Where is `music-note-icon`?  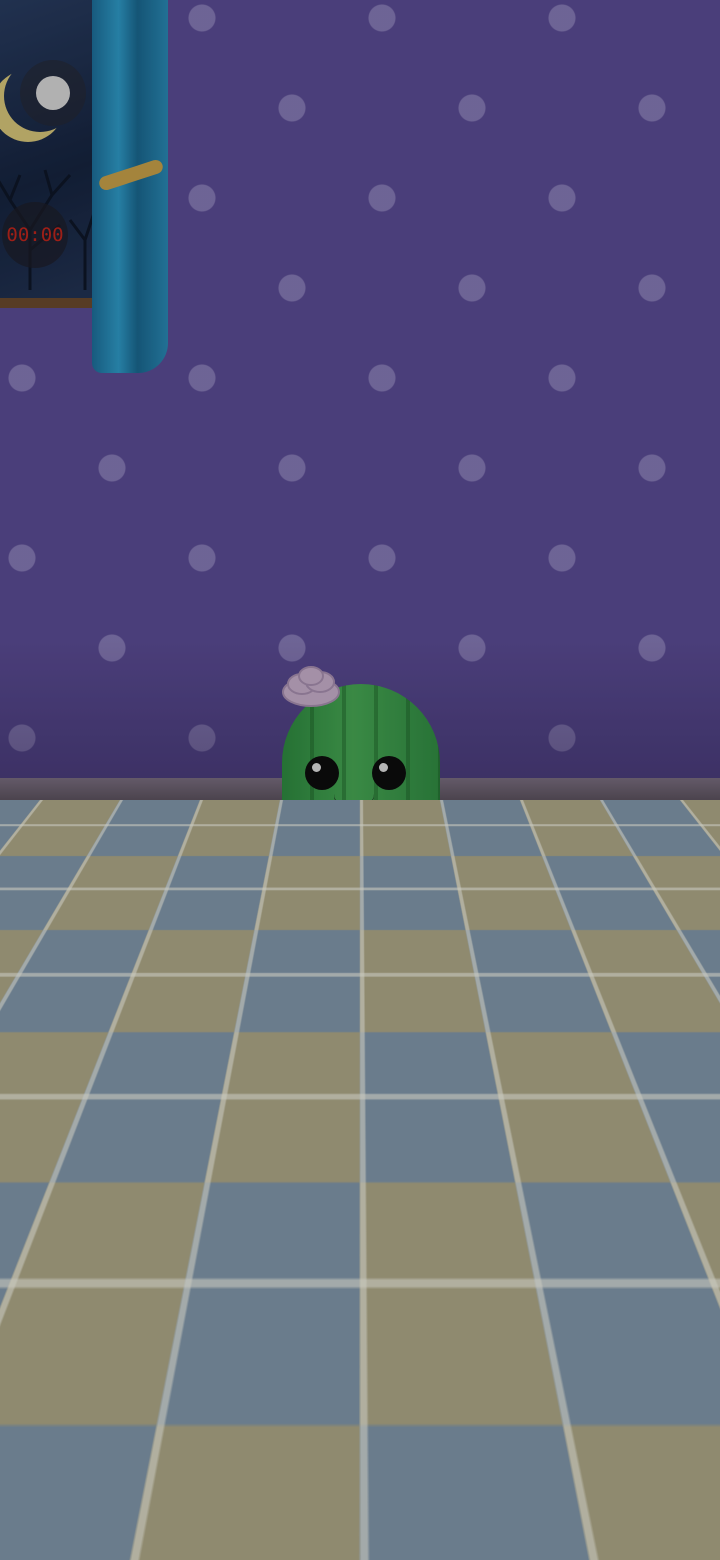
music-note-icon is located at coordinates (81, 1152).